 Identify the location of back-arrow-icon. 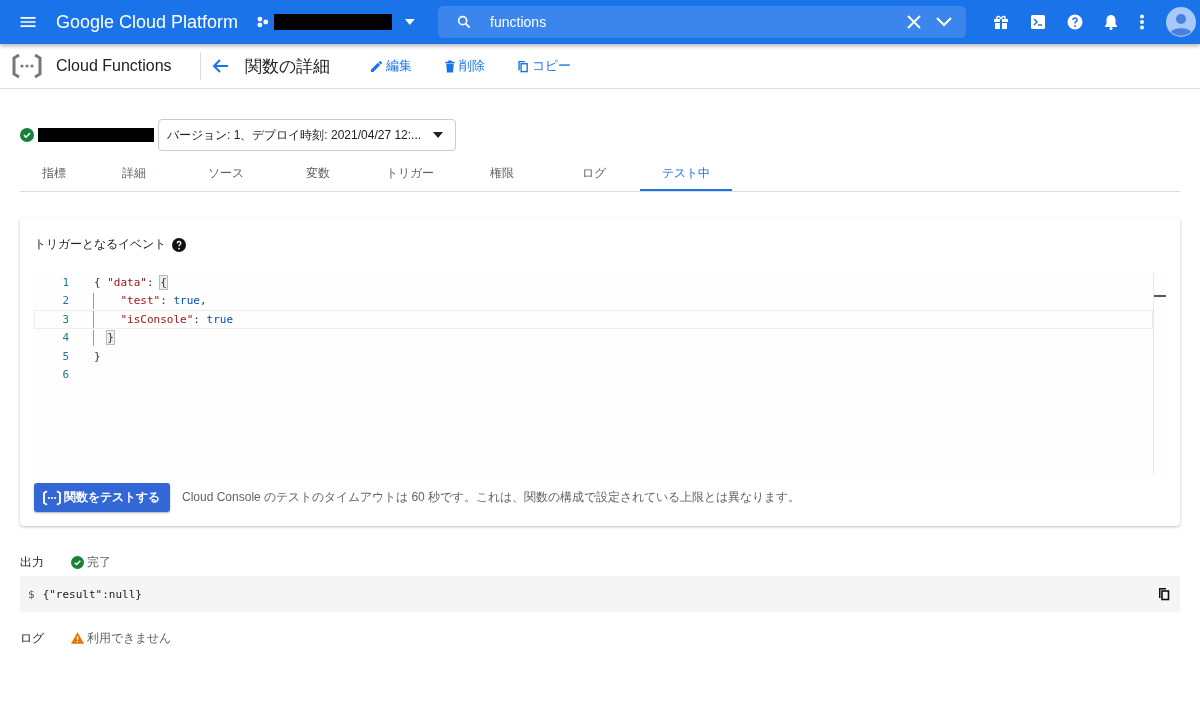
(220, 66).